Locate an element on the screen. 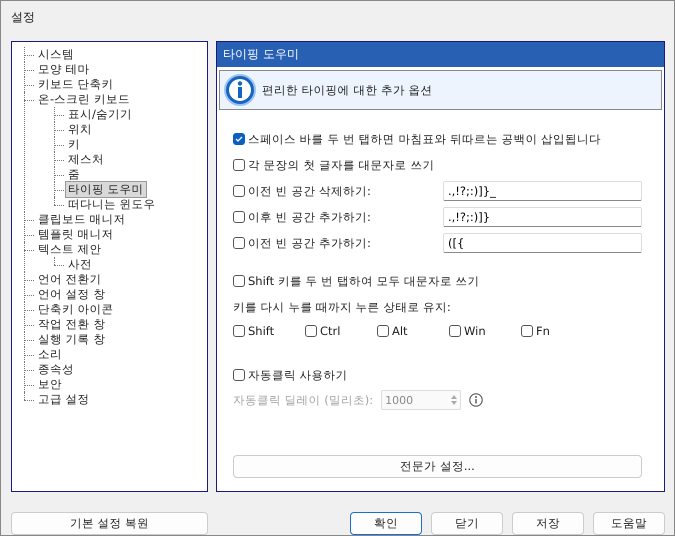 The image size is (675, 536). restore-defaults-button: 기본 설정 복원 is located at coordinates (109, 523).